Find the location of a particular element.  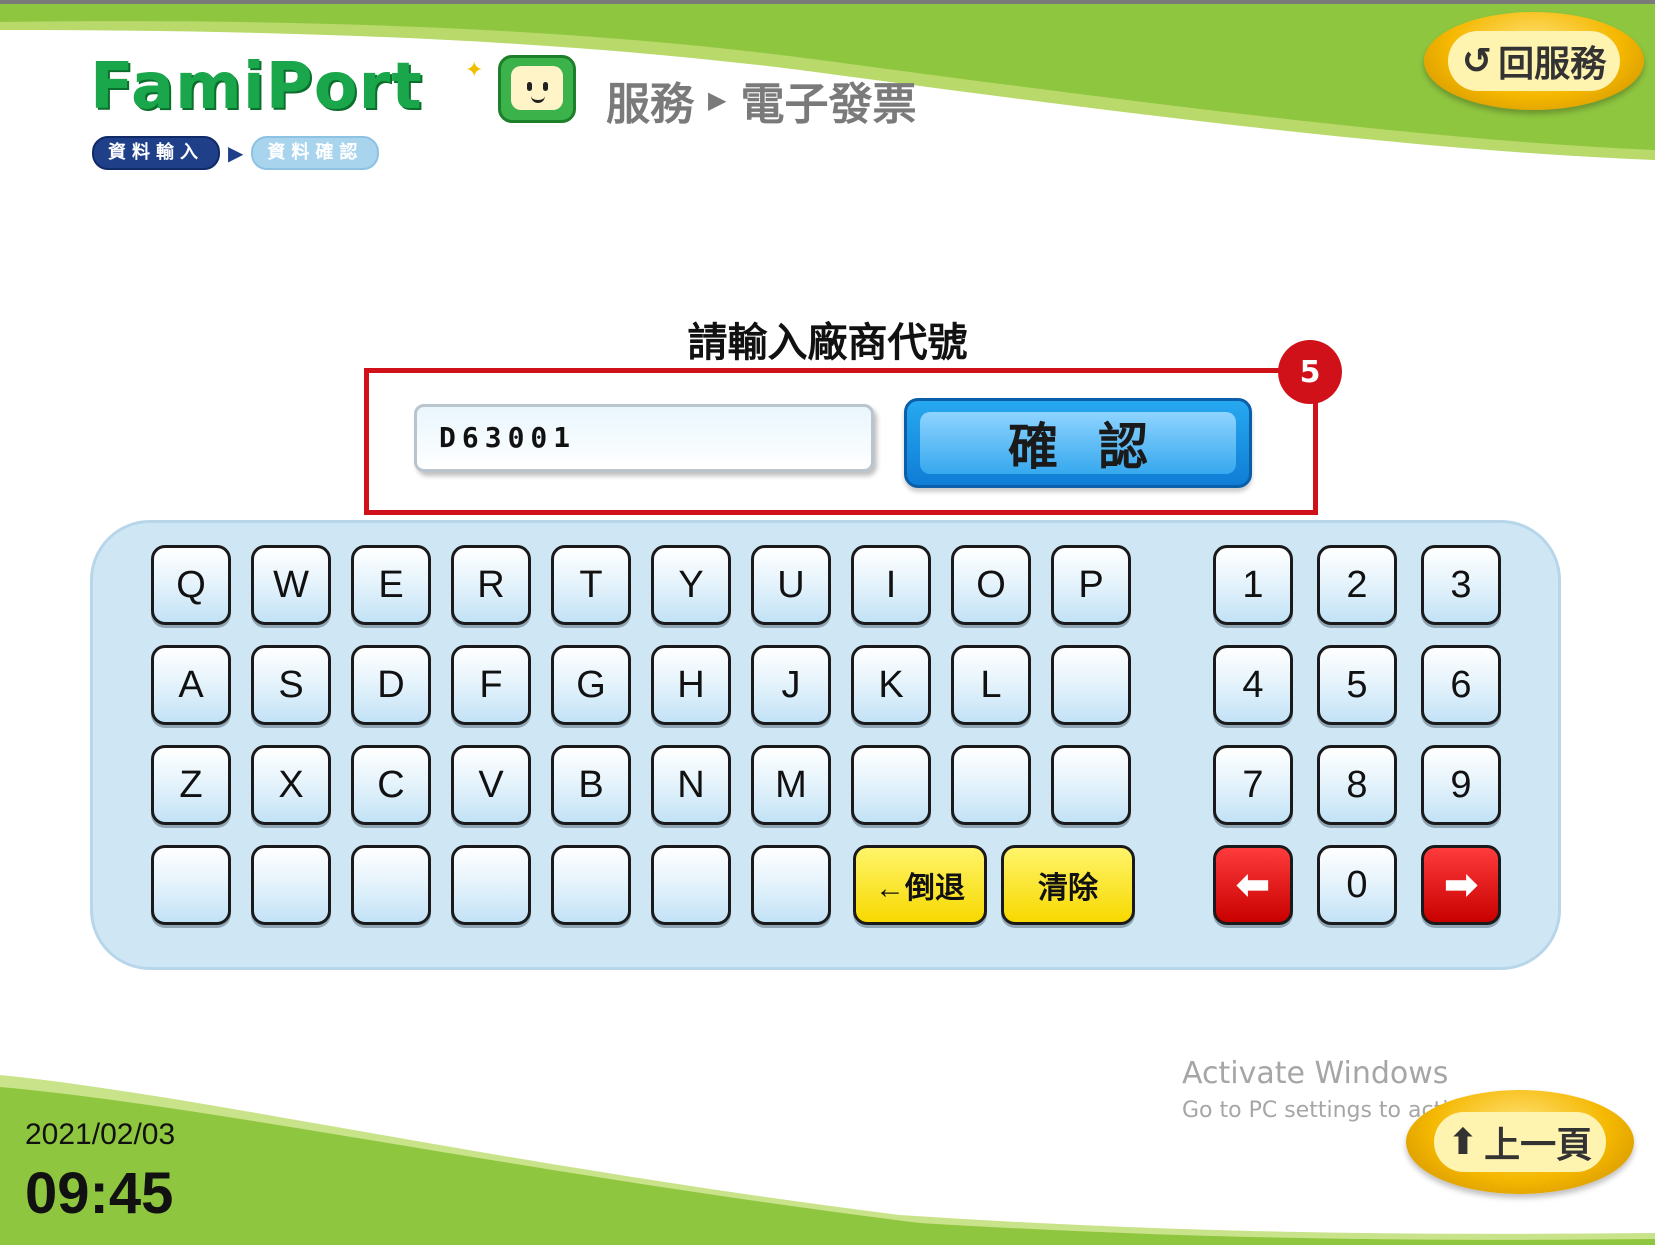

key-o: O is located at coordinates (991, 585).